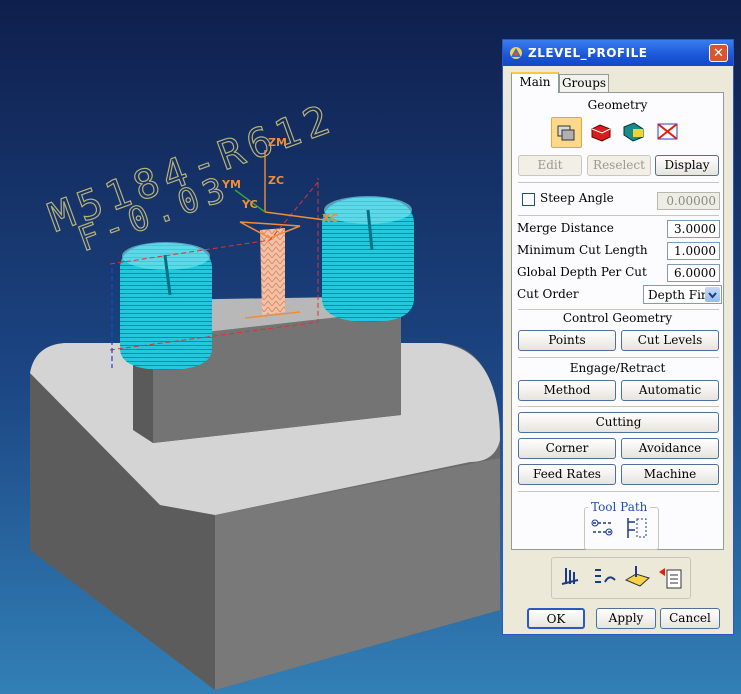 Image resolution: width=741 pixels, height=694 pixels. Describe the element at coordinates (567, 448) in the screenshot. I see `corner-button: Corner` at that location.